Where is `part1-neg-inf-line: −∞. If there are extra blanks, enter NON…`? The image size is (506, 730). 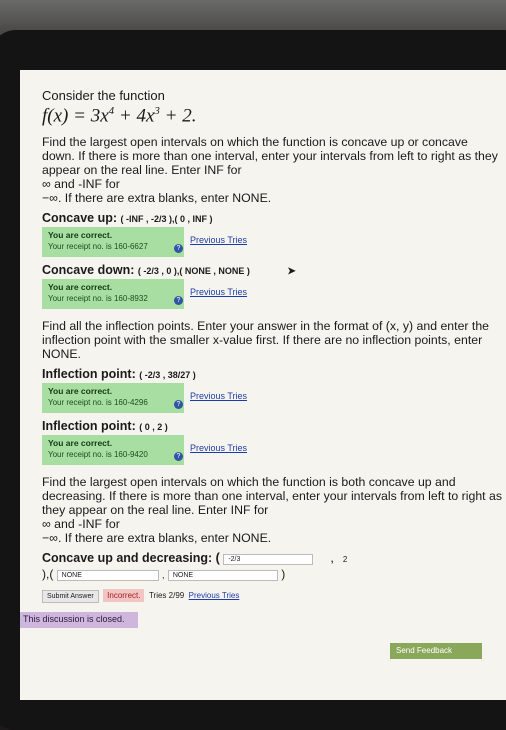 part1-neg-inf-line: −∞. If there are extra blanks, enter NON… is located at coordinates (157, 198).